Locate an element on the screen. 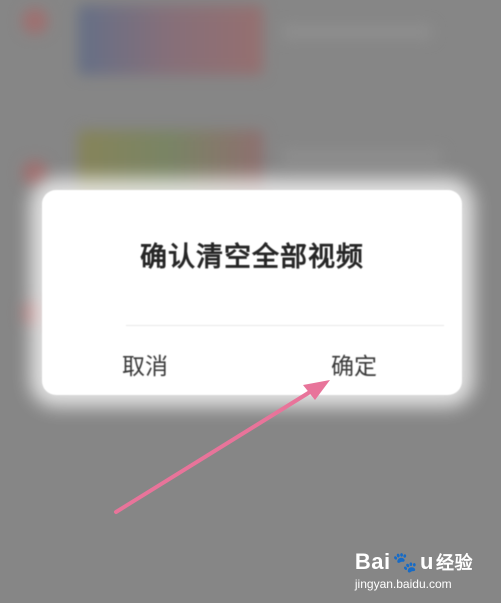  paw-icon: 🐾 is located at coordinates (405, 562).